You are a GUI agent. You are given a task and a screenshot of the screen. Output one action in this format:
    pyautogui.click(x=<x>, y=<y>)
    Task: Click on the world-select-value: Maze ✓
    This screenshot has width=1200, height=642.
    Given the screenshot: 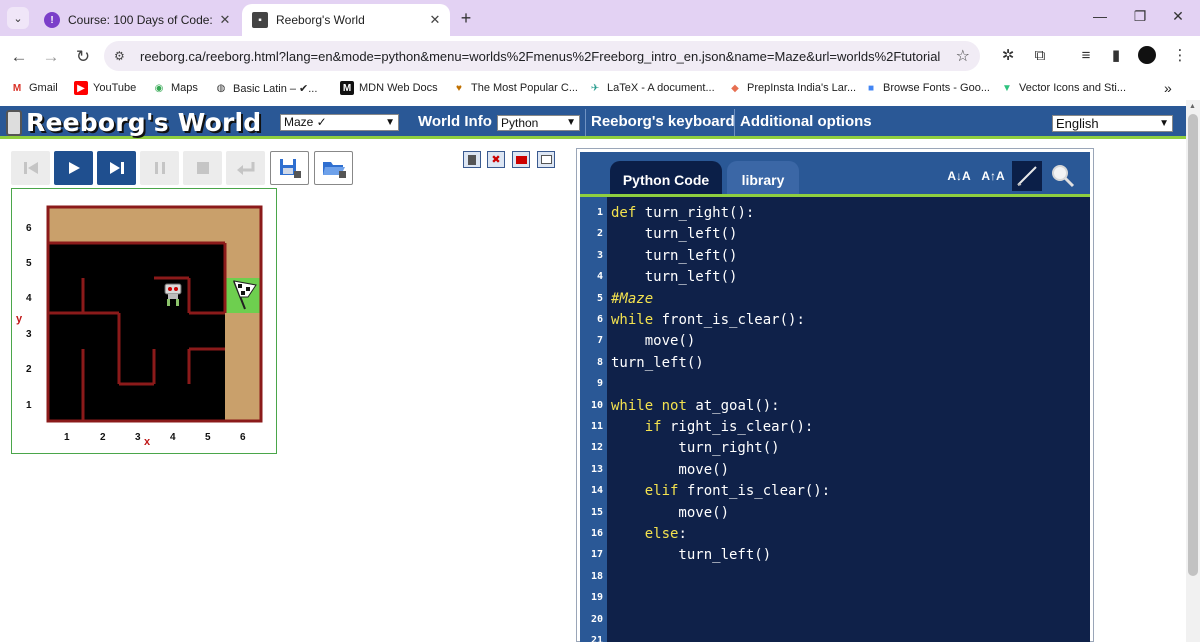 What is the action you would take?
    pyautogui.click(x=305, y=122)
    